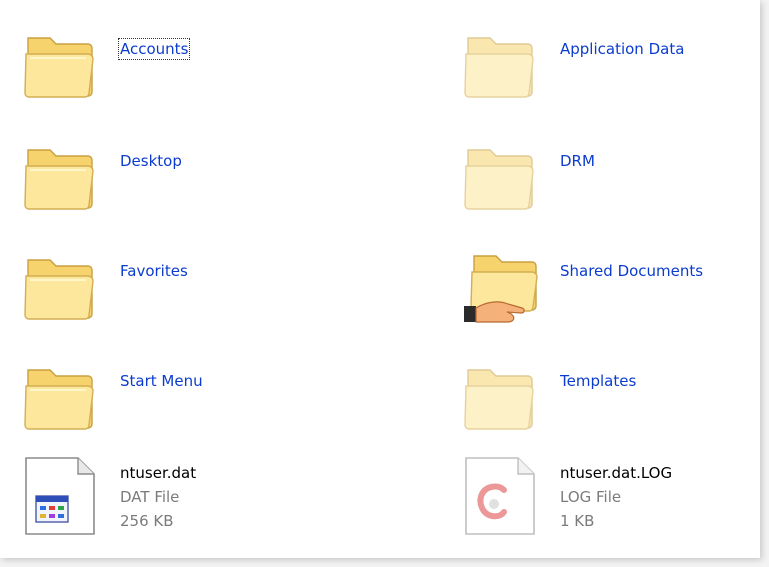 This screenshot has height=567, width=769. Describe the element at coordinates (604, 292) in the screenshot. I see `folder-shared-documents: Shared Documents` at that location.